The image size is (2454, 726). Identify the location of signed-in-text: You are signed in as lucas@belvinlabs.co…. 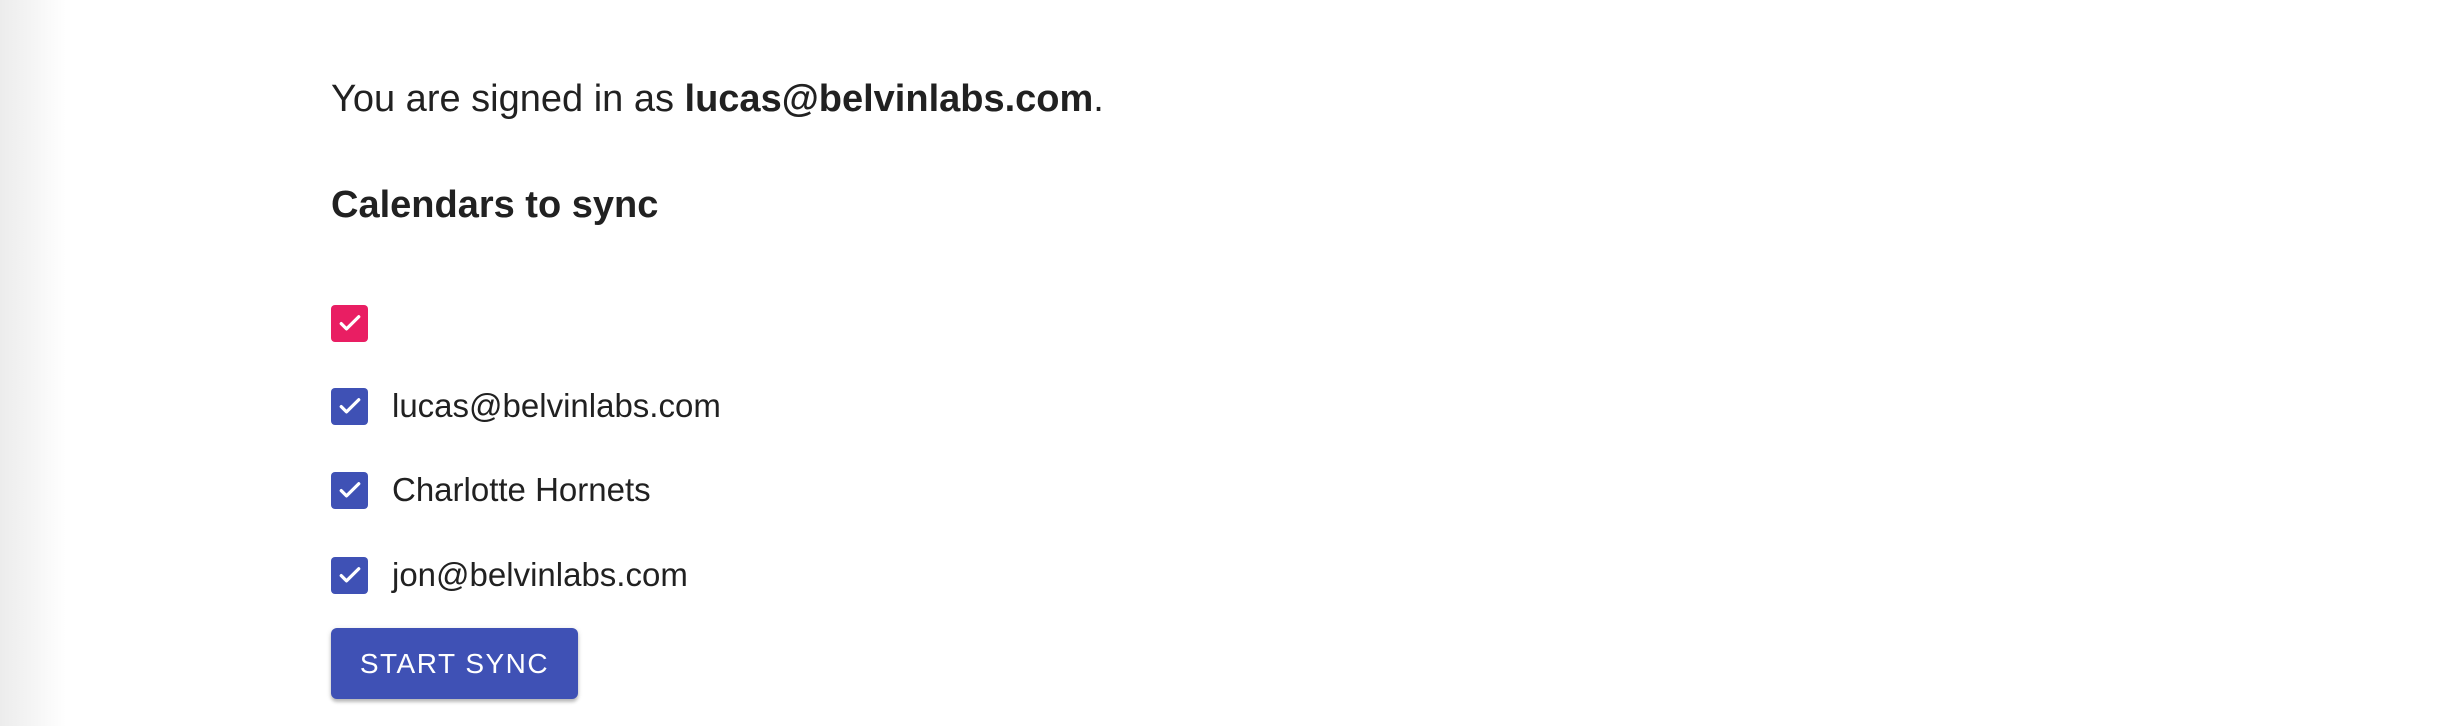
(717, 99).